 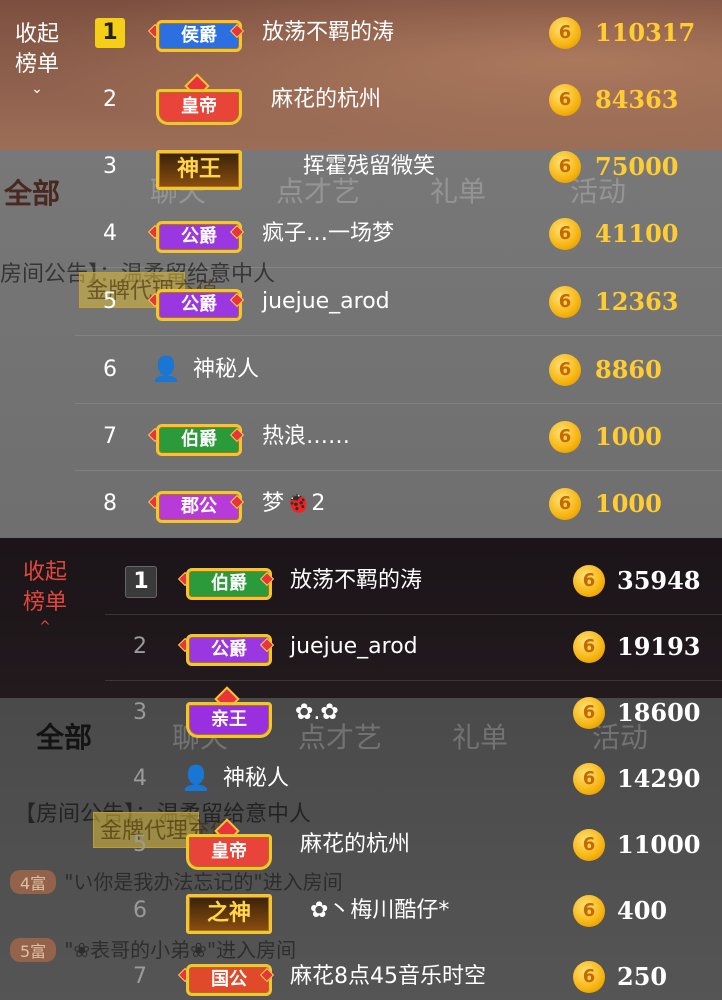 I want to click on coin-amount: 41100, so click(x=637, y=233).